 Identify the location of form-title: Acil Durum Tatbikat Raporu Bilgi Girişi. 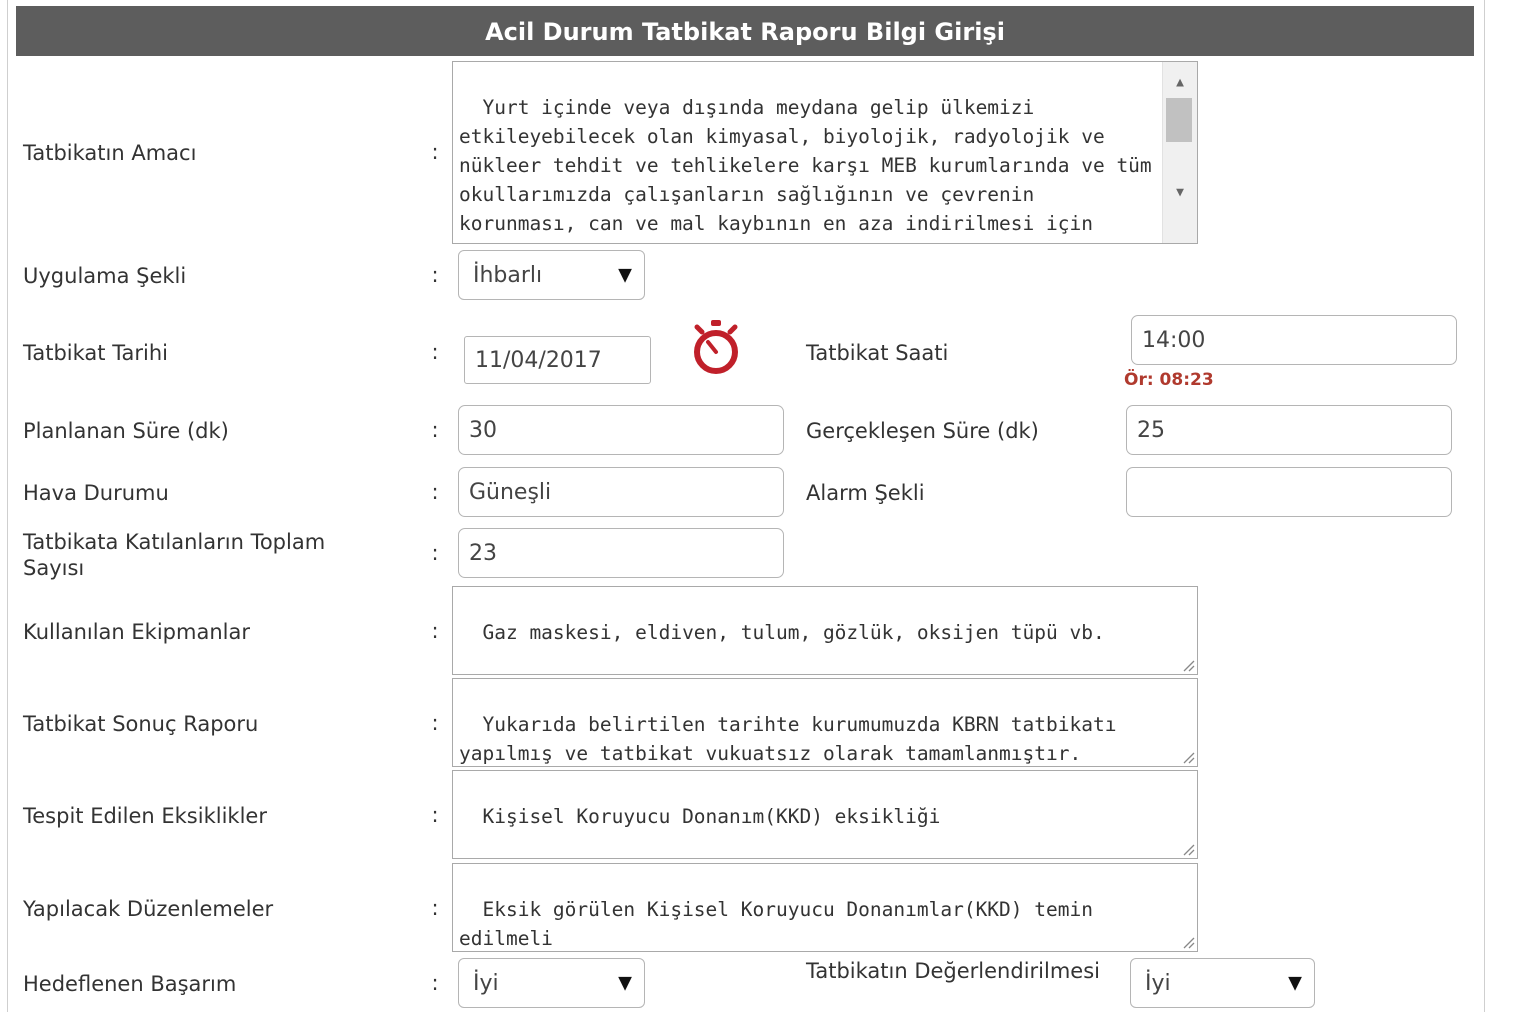
(745, 31).